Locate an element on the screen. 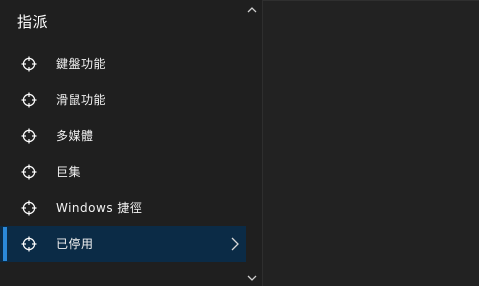  menu-item-label: 多媒體 is located at coordinates (75, 136).